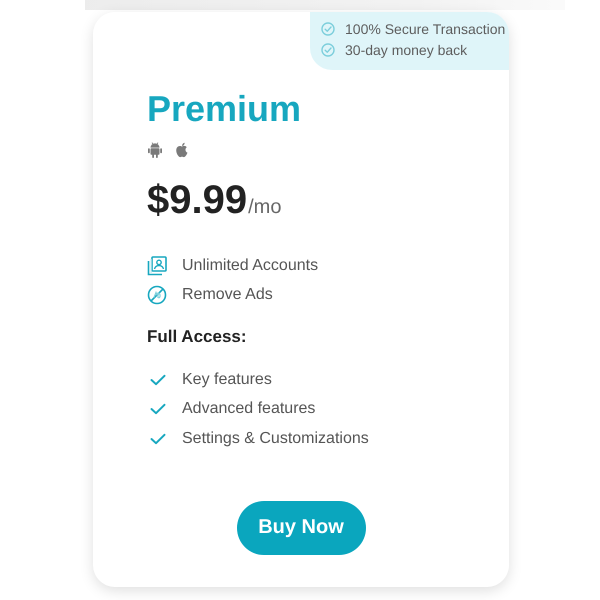 The width and height of the screenshot is (600, 600). What do you see at coordinates (224, 109) in the screenshot?
I see `plan-title: Premium` at bounding box center [224, 109].